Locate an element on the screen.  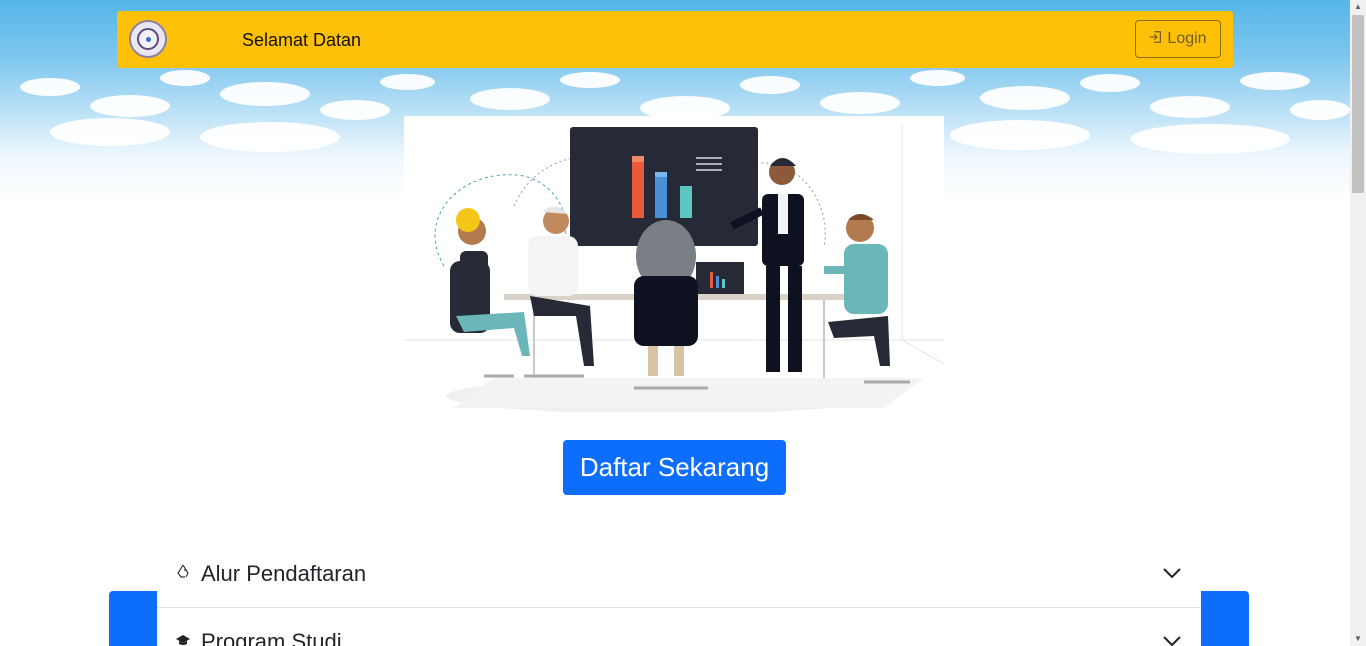
info-accordion: Alur Pendaftaran Program Studi is located at coordinates (679, 593).